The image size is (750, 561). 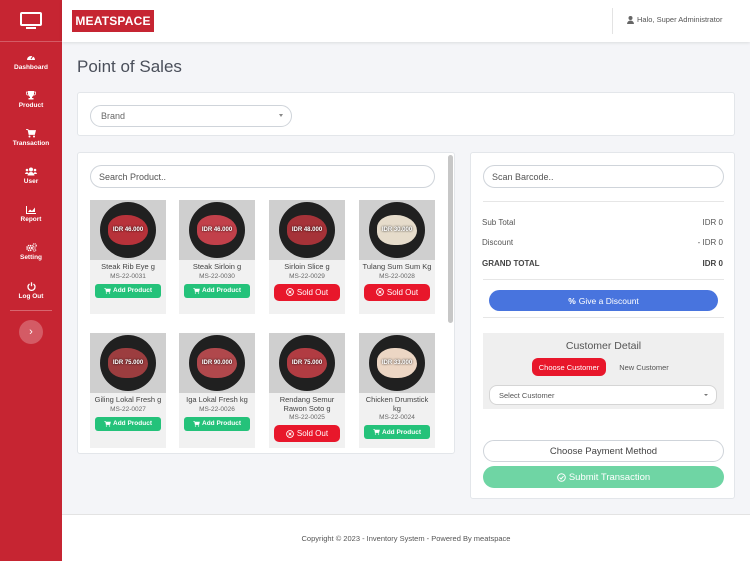 I want to click on sidebar-item-label: User, so click(x=31, y=181).